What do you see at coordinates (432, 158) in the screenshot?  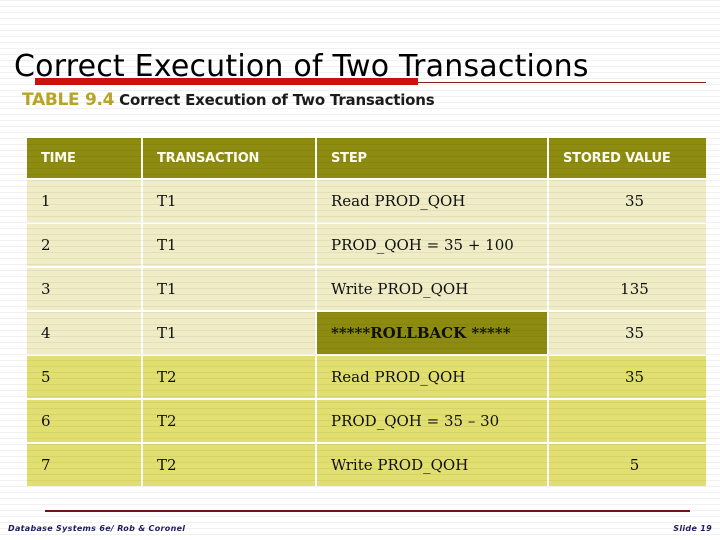 I see `column-header-step: STEP` at bounding box center [432, 158].